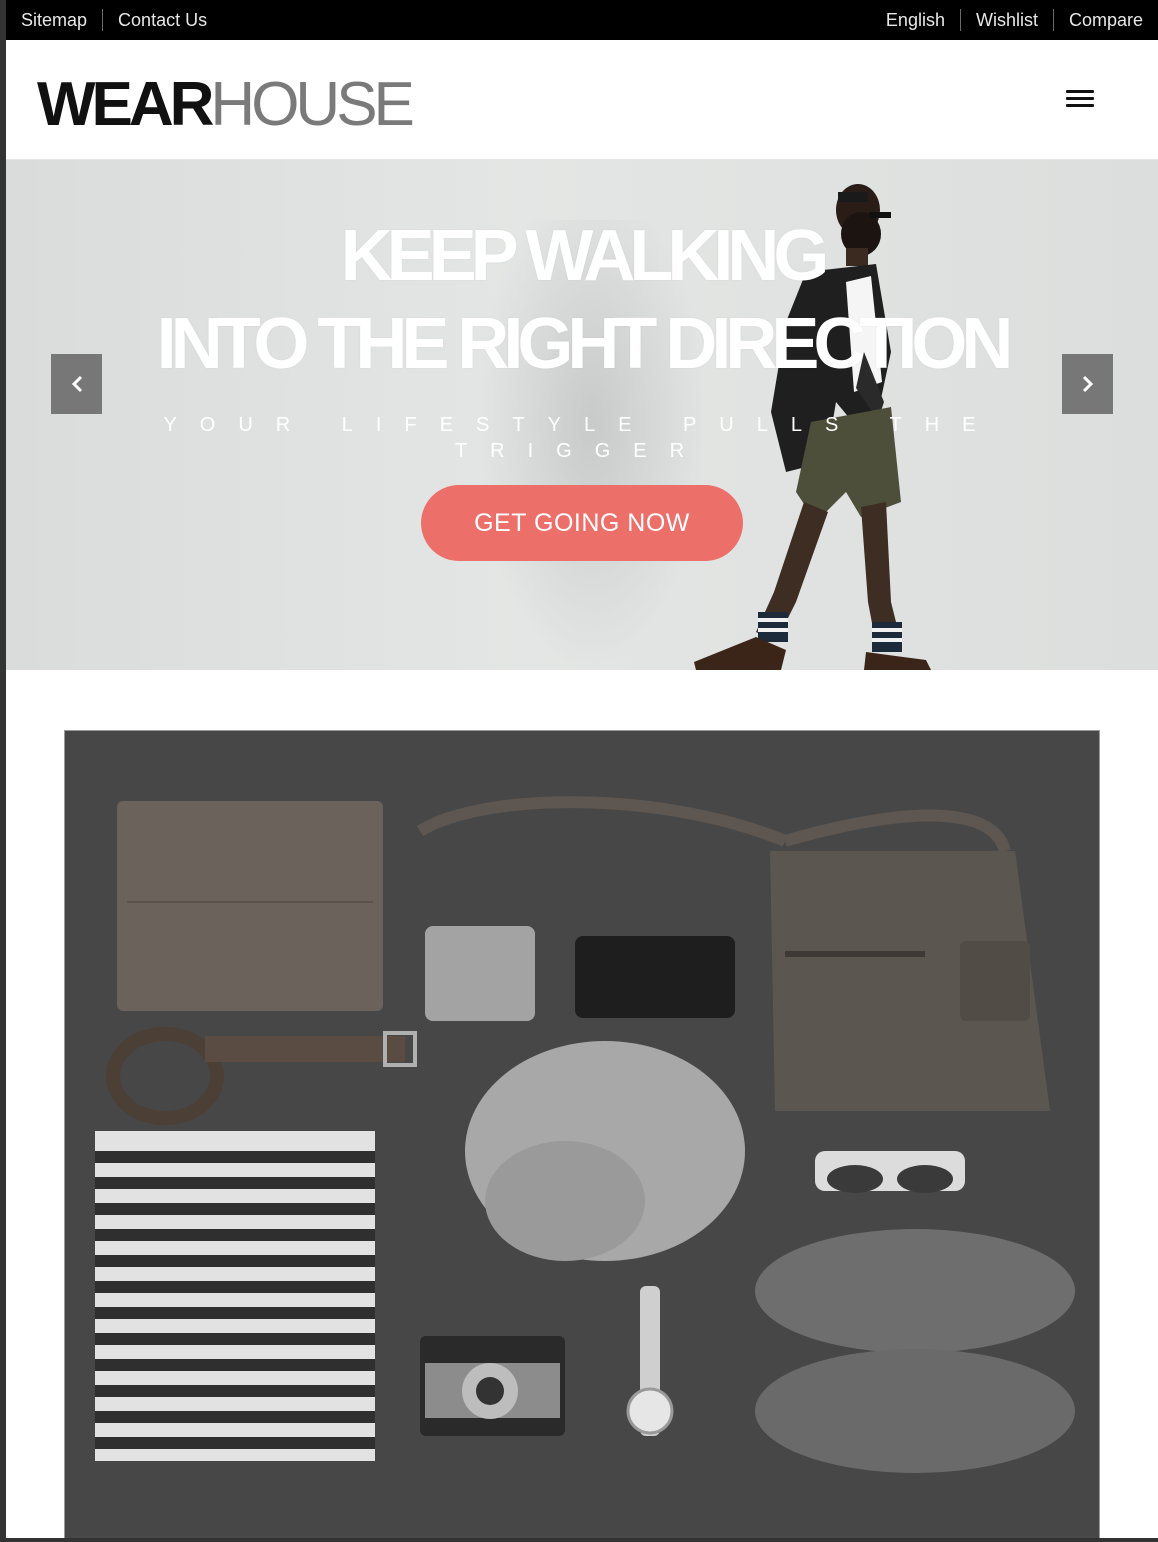  I want to click on contact-us-link: Contact Us, so click(162, 20).